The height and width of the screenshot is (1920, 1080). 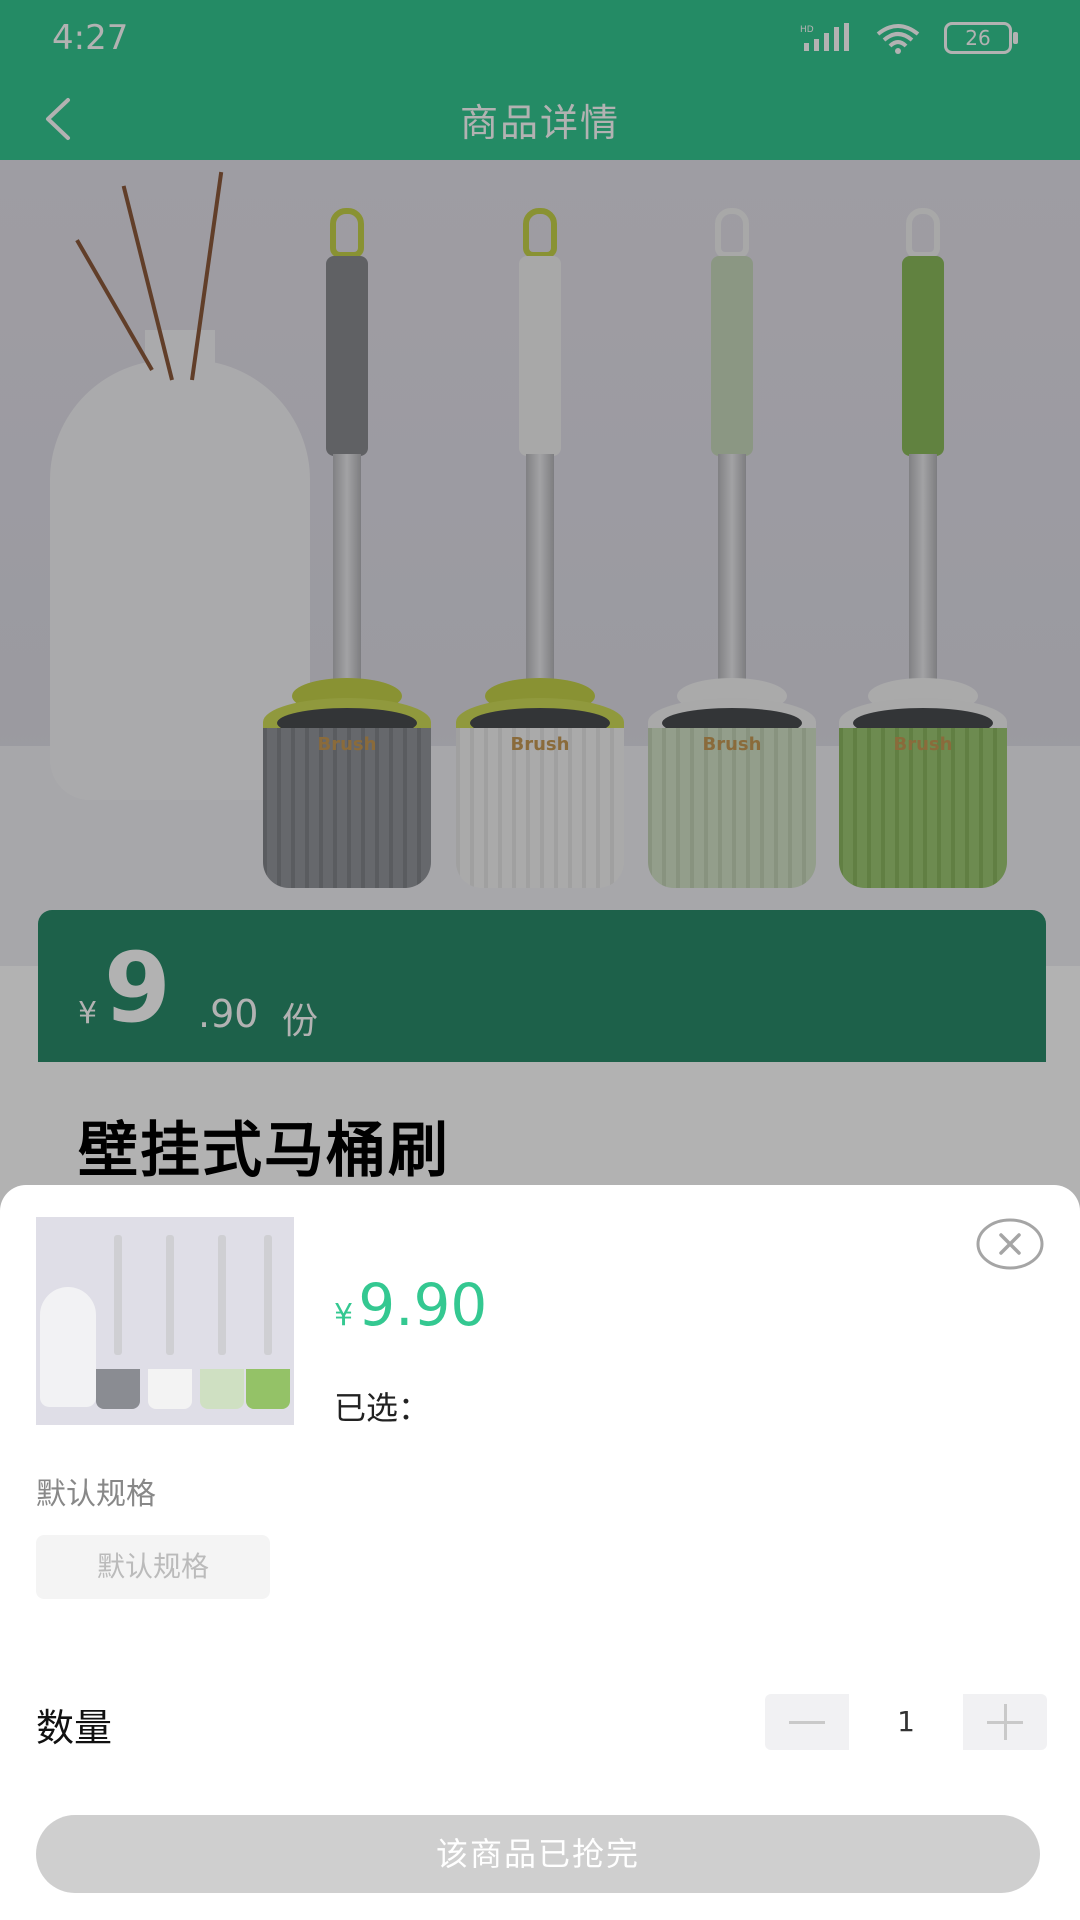 What do you see at coordinates (423, 1305) in the screenshot?
I see `sheet-price-value: 9.90` at bounding box center [423, 1305].